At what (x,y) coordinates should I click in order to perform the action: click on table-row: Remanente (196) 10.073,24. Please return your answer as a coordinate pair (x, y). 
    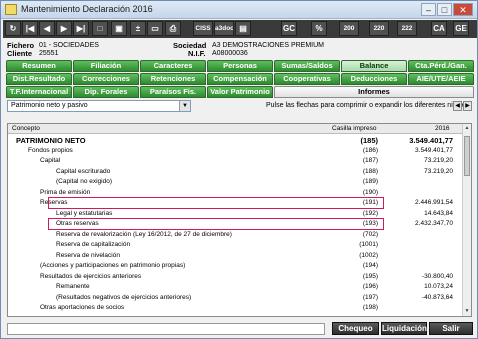
    Looking at the image, I should click on (235, 287).